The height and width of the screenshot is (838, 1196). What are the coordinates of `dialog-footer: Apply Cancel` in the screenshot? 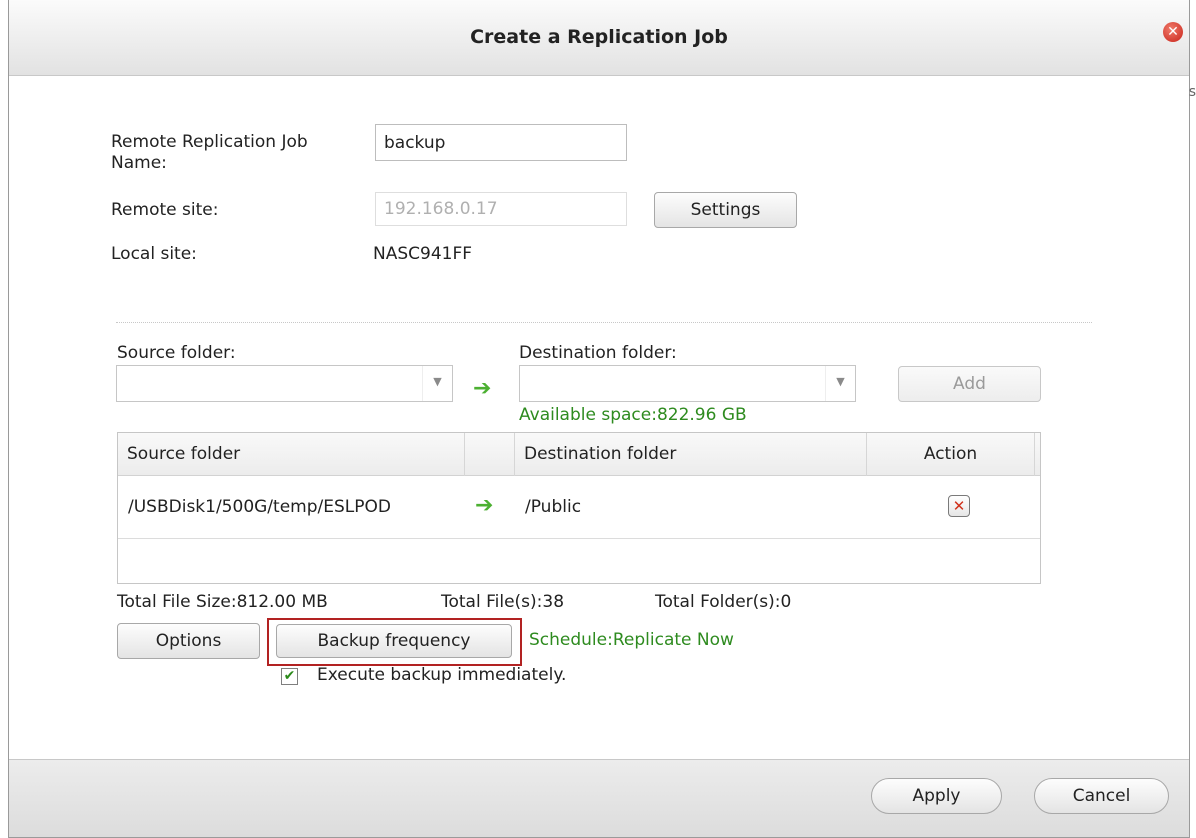 It's located at (599, 798).